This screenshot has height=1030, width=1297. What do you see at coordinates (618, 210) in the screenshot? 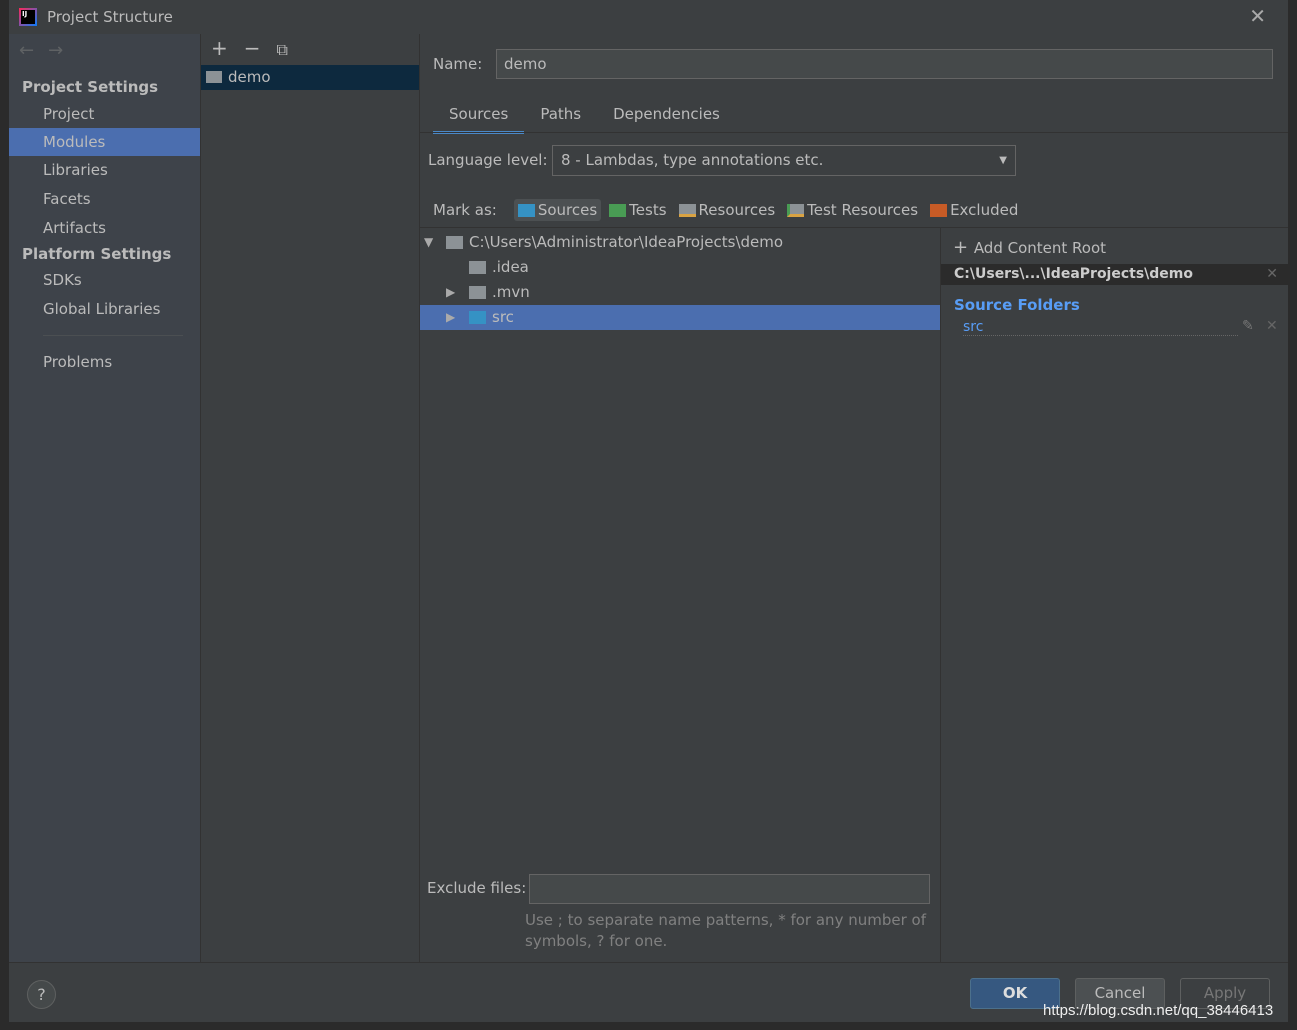
I see `tests-folder-icon` at bounding box center [618, 210].